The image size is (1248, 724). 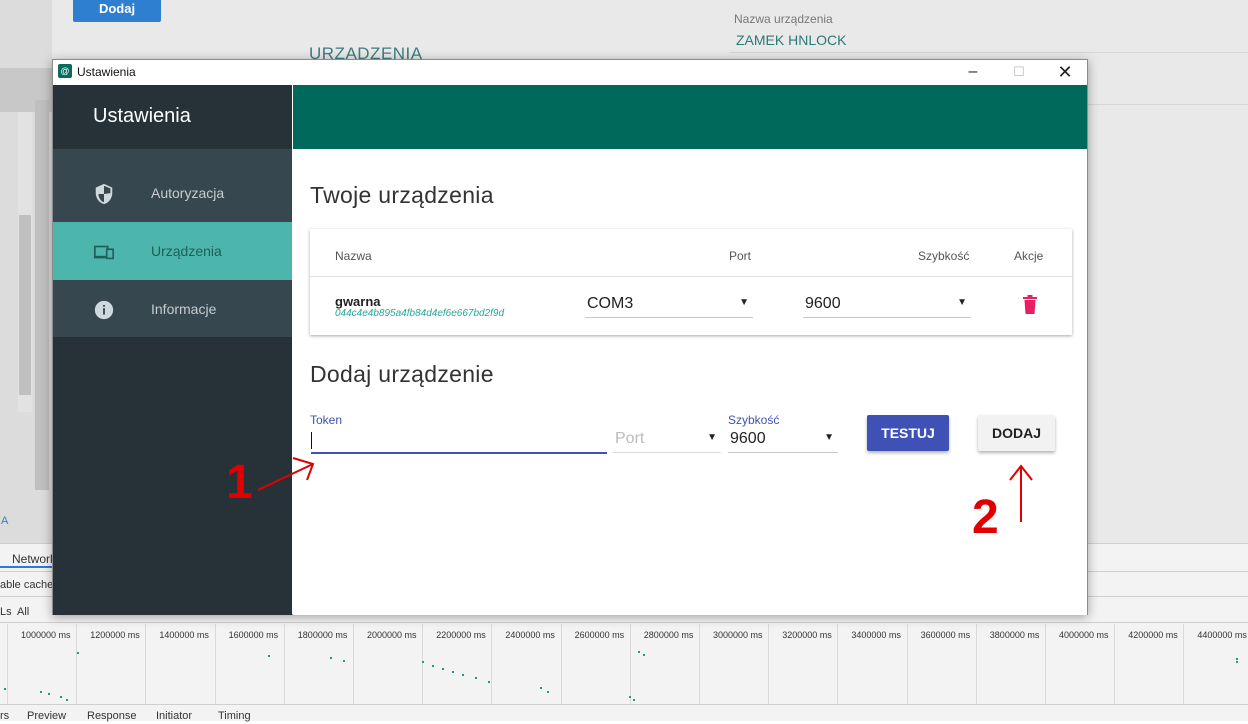 What do you see at coordinates (106, 72) in the screenshot?
I see `window-title: Ustawienia` at bounding box center [106, 72].